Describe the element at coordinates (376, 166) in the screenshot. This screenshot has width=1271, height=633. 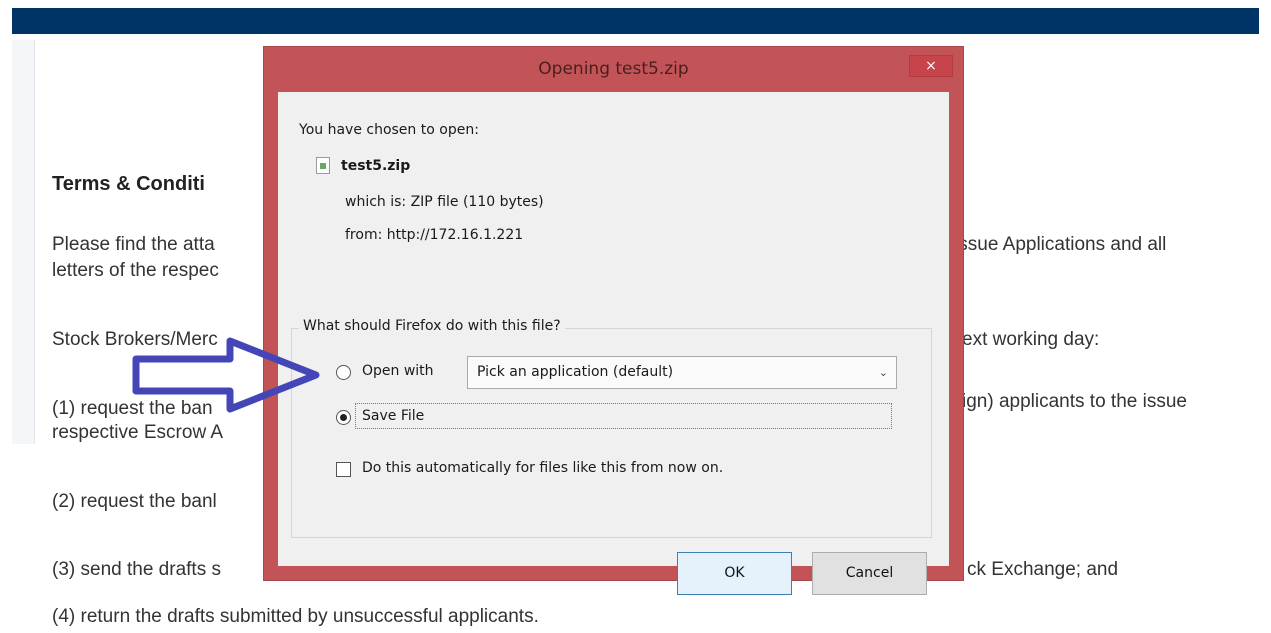
I see `file-name: test5.zip` at that location.